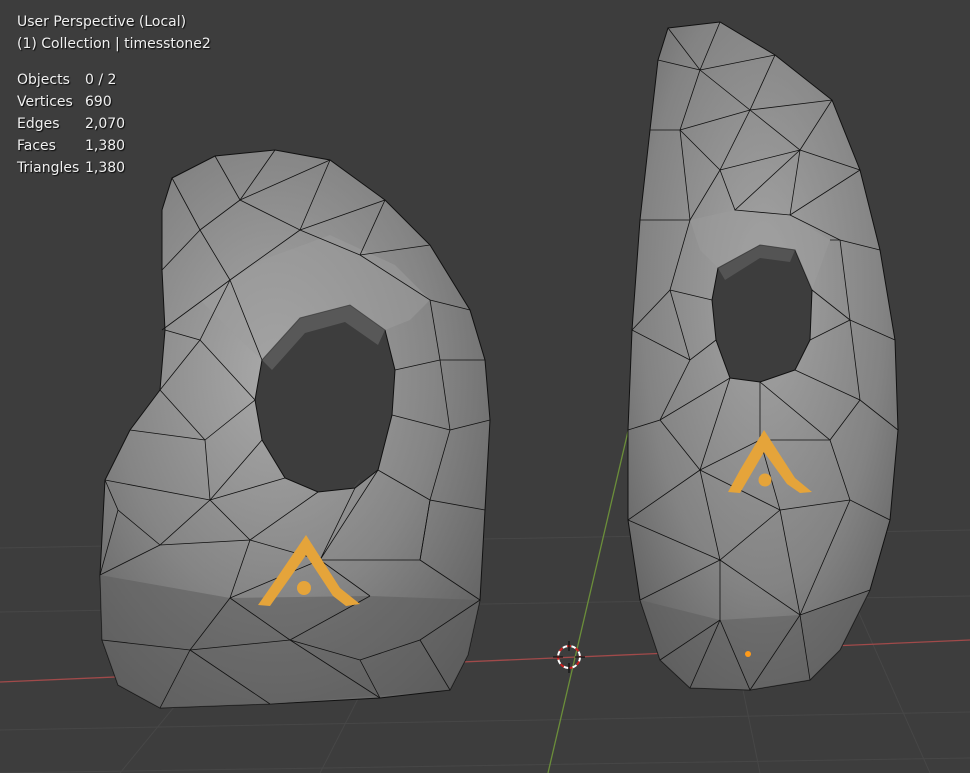 Image resolution: width=970 pixels, height=773 pixels. I want to click on perspective-label: User Perspective (Local), so click(102, 22).